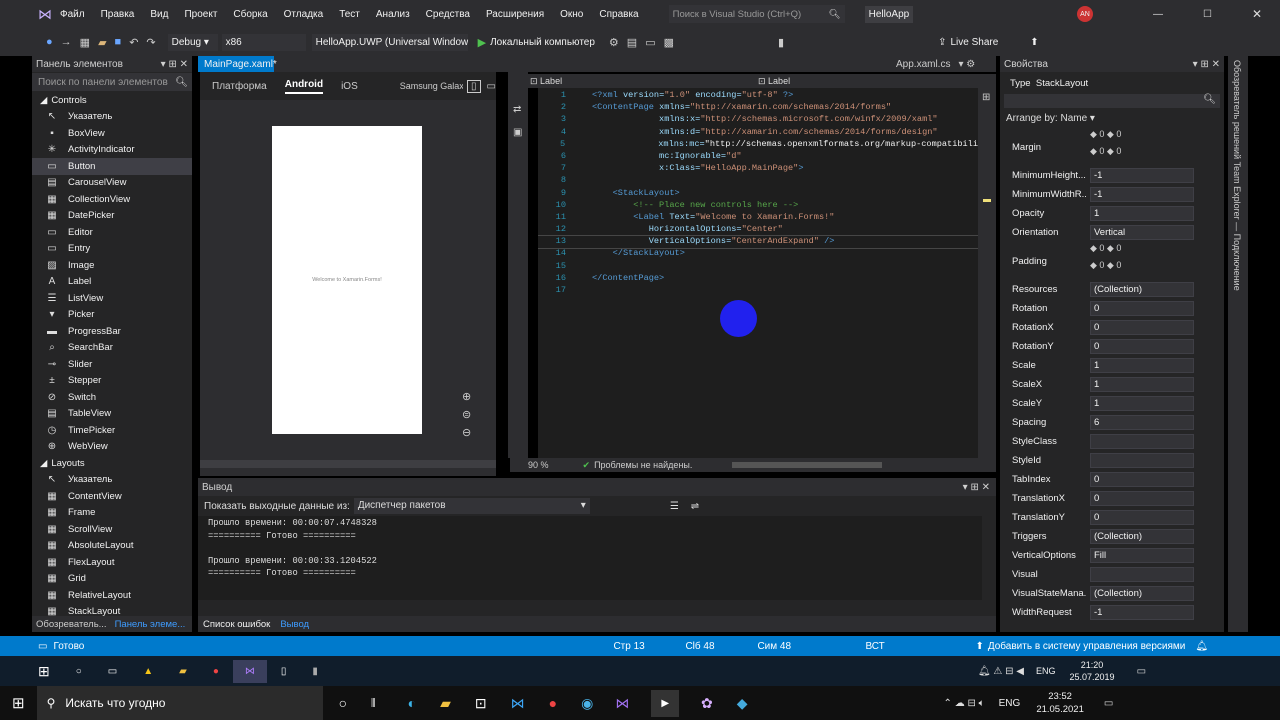  Describe the element at coordinates (44, 671) in the screenshot. I see `start-icon: ⊞` at that location.